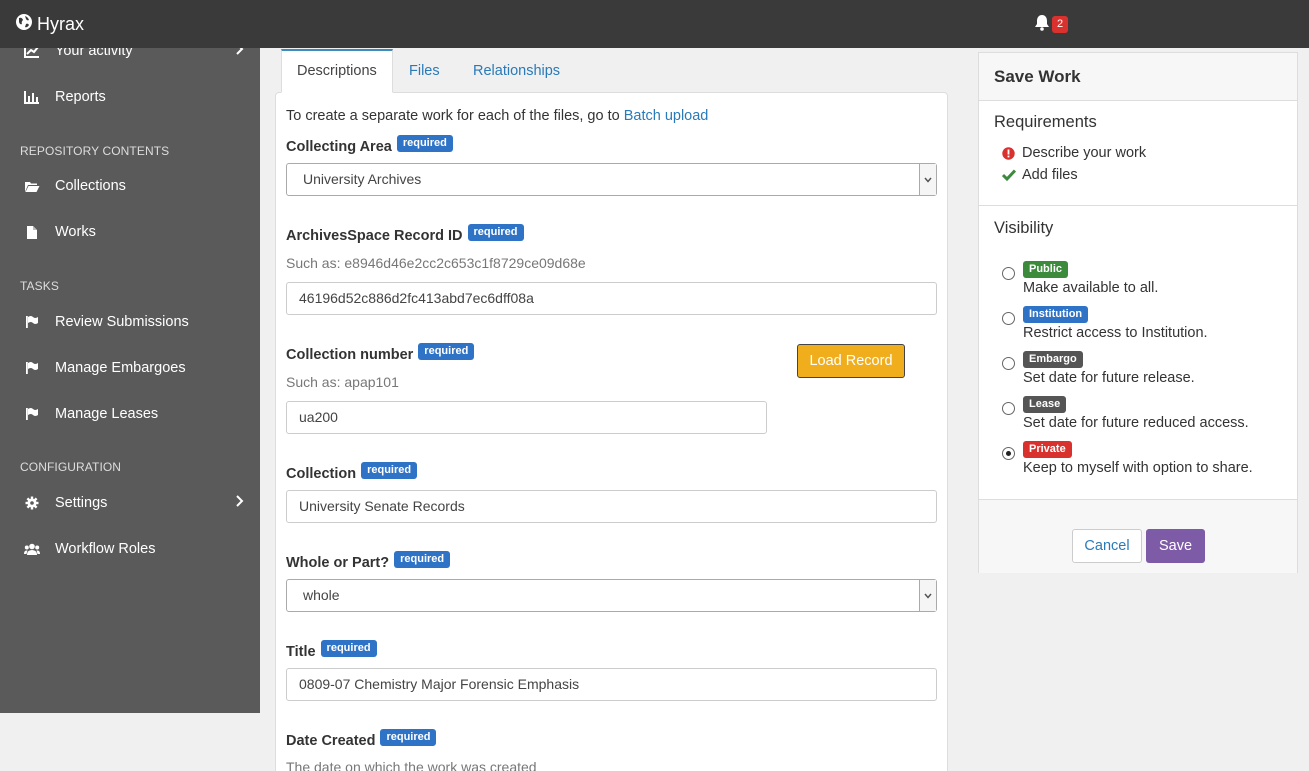 This screenshot has width=1309, height=771. Describe the element at coordinates (611, 595) in the screenshot. I see `whole-or-part-select: whole` at that location.